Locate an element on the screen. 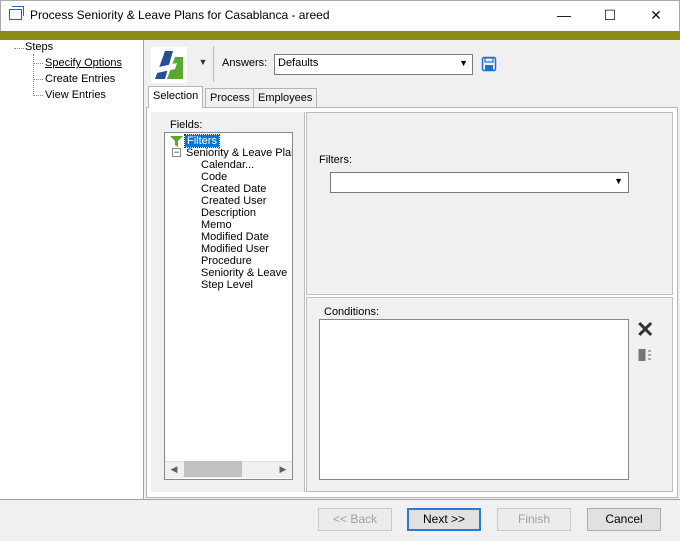  tree-node-field: Created User is located at coordinates (233, 201).